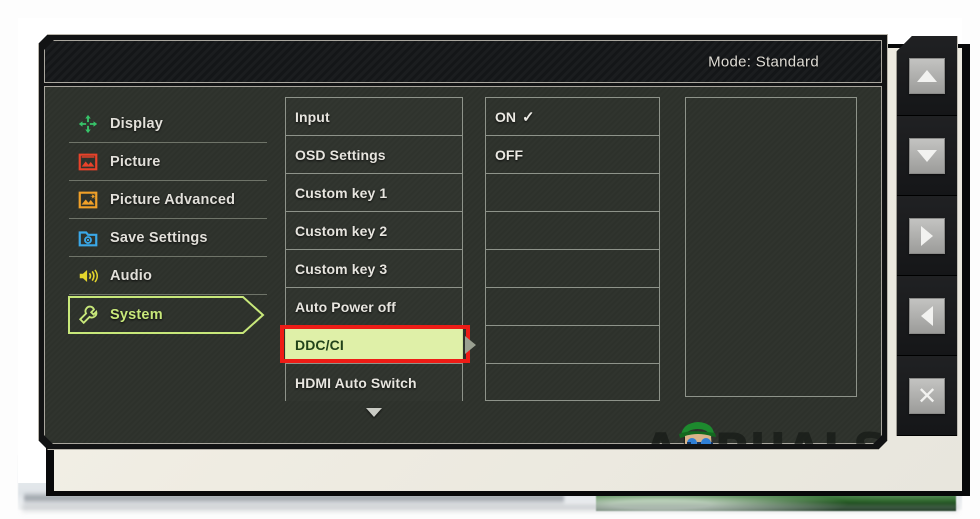  I want to click on osd-title-bar: Mode: Standard, so click(463, 61).